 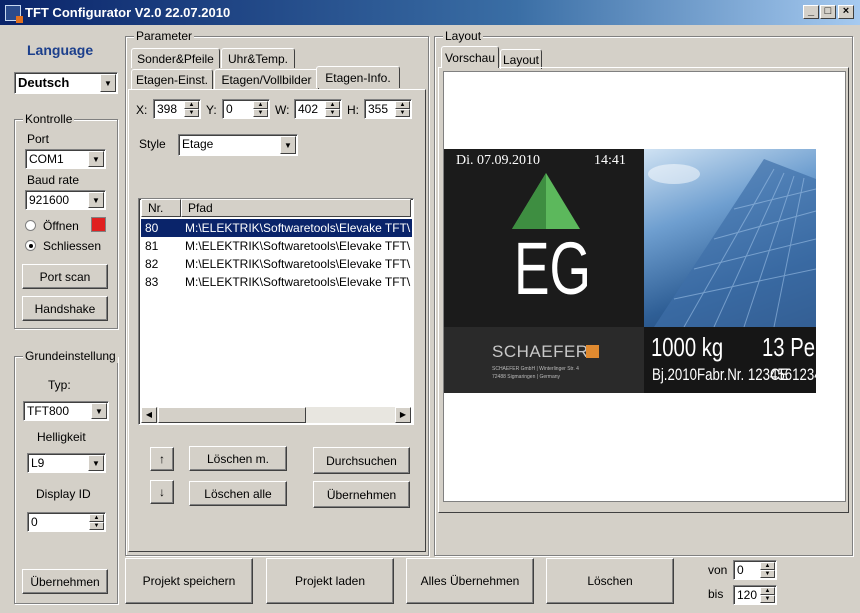 I want to click on move-down-button: ↓, so click(x=162, y=492).